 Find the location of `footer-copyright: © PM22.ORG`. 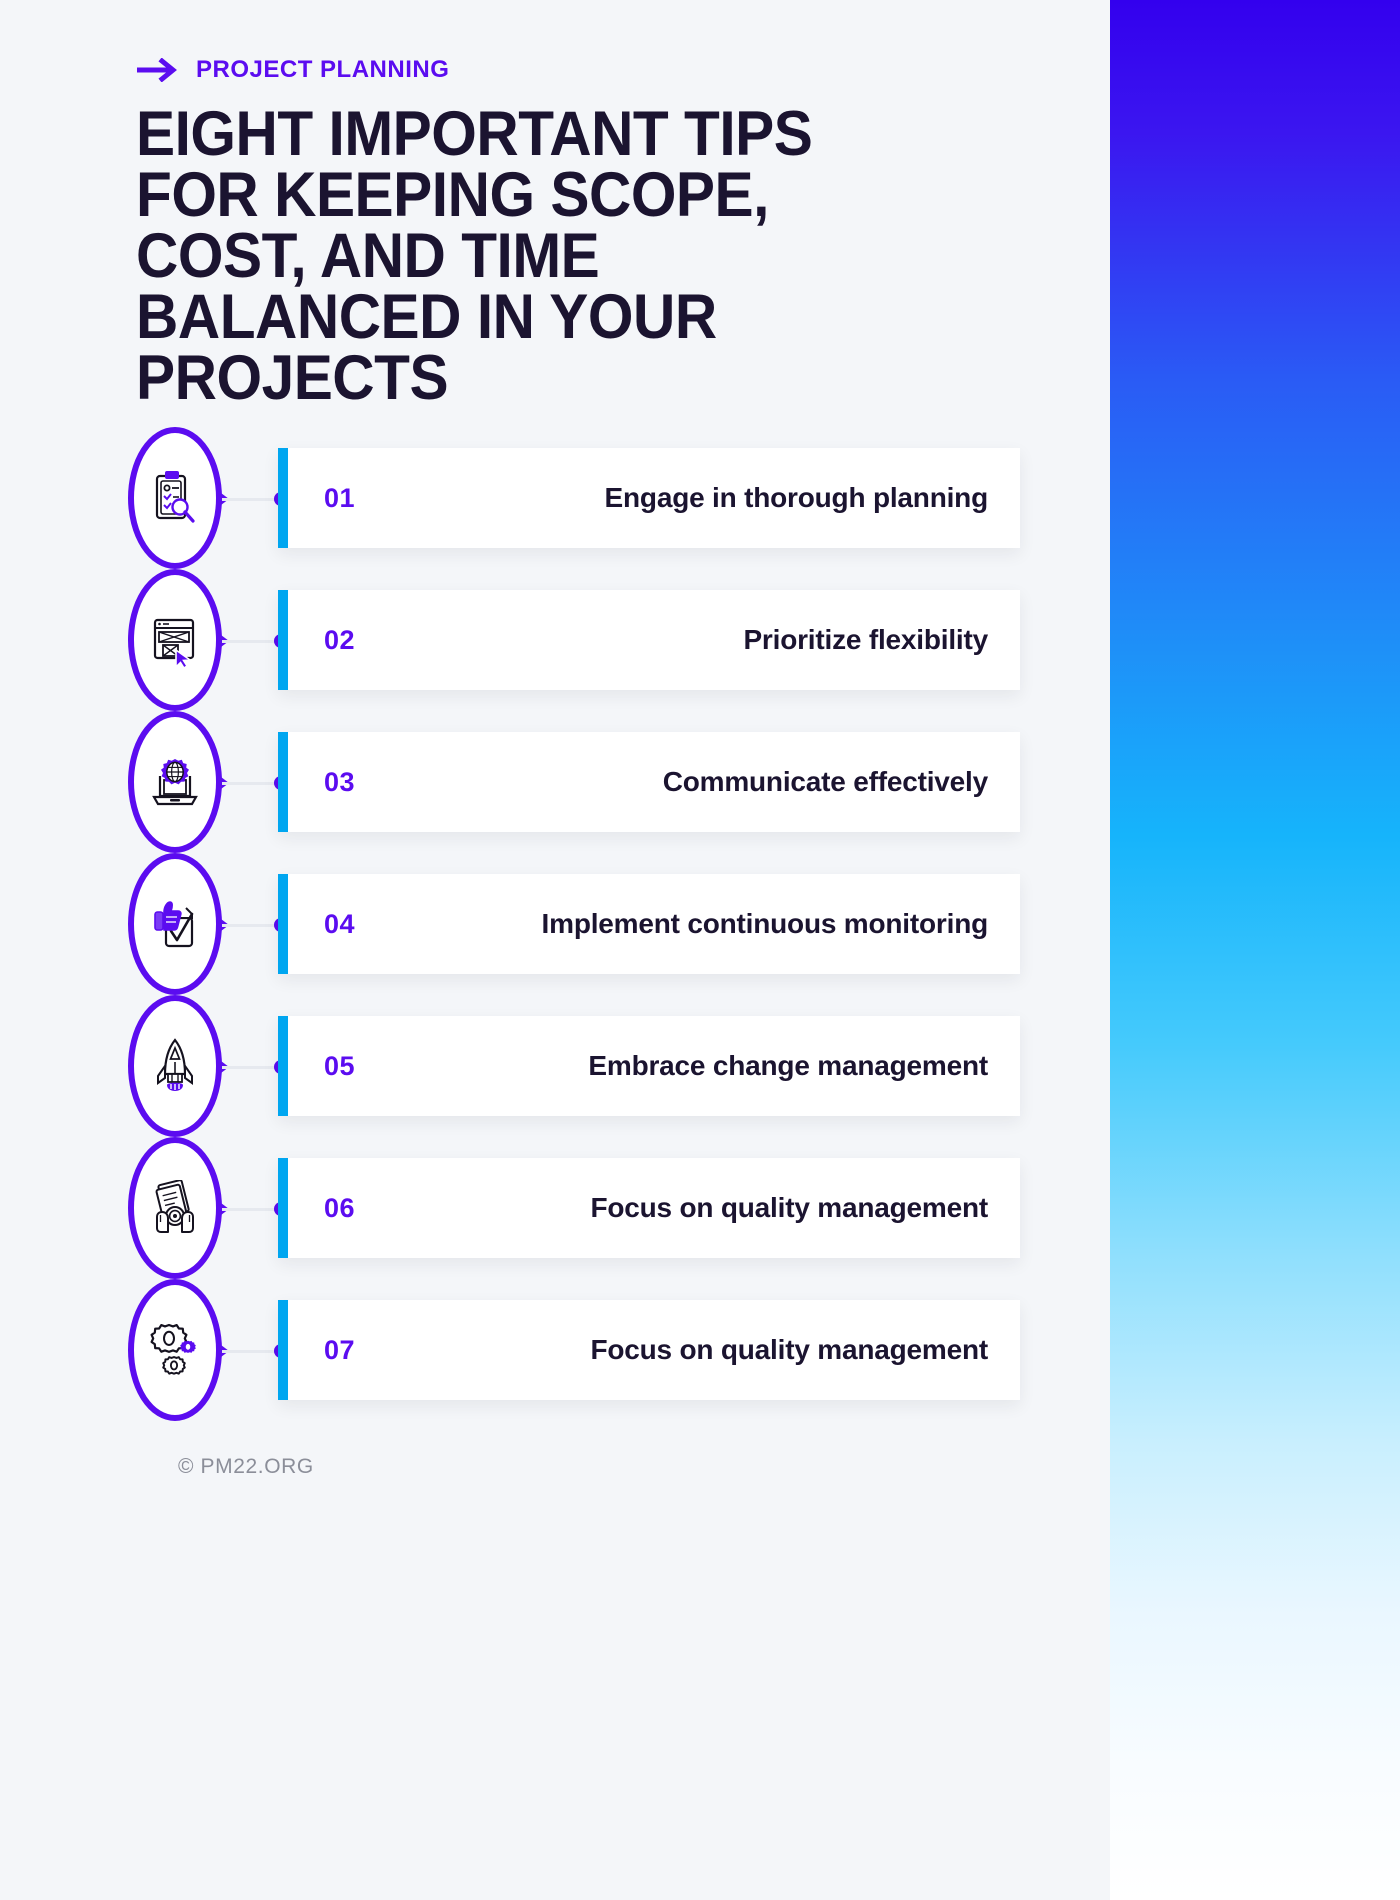

footer-copyright: © PM22.ORG is located at coordinates (246, 1466).